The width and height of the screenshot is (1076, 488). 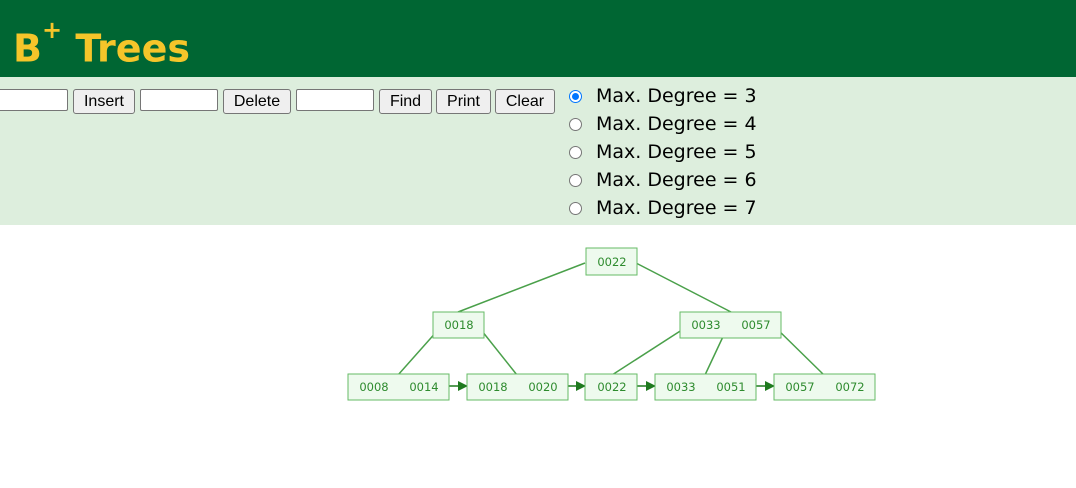 What do you see at coordinates (104, 101) in the screenshot?
I see `insert-button: Insert` at bounding box center [104, 101].